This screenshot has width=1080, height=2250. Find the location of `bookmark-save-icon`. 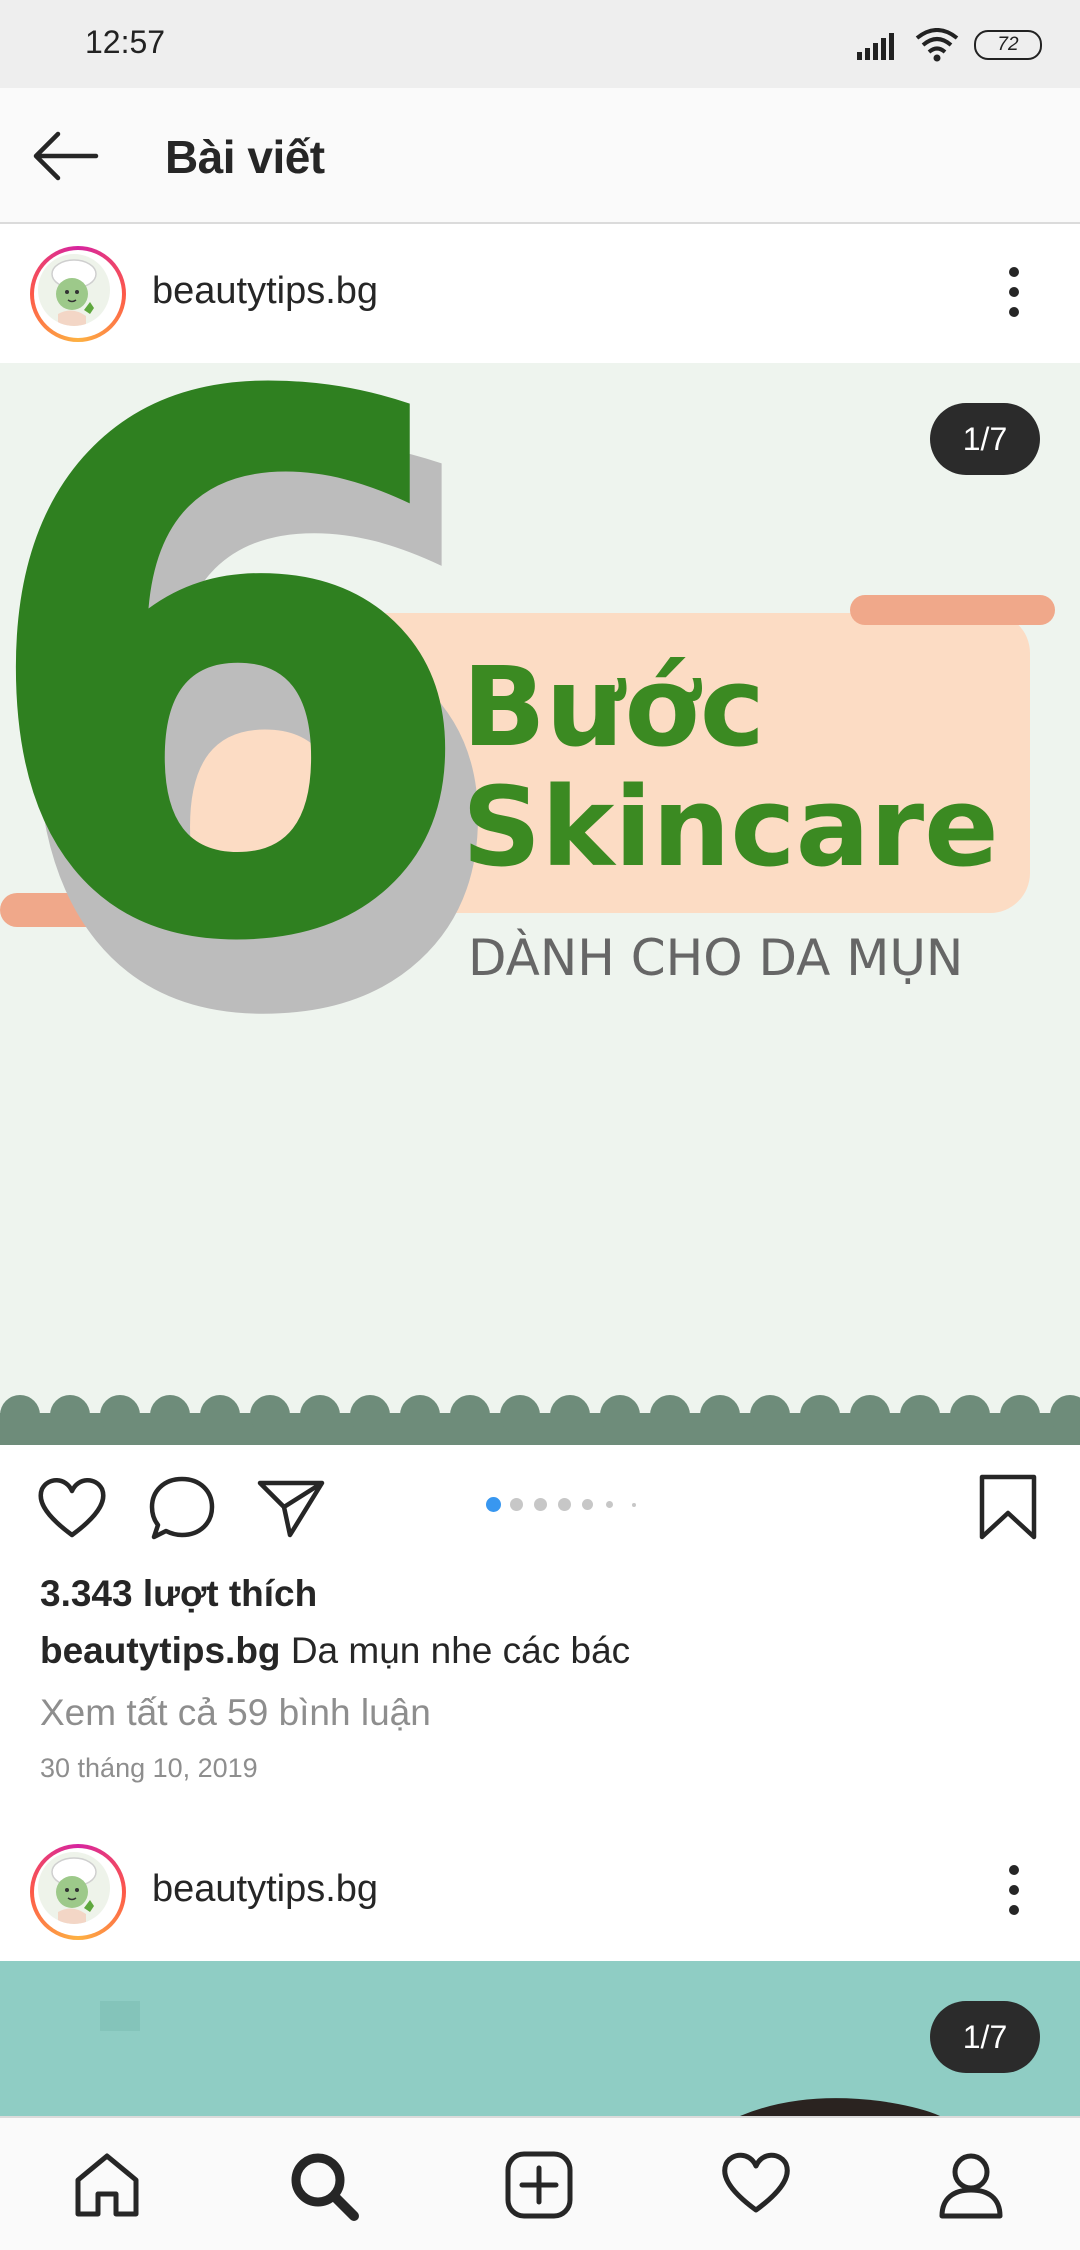

bookmark-save-icon is located at coordinates (1008, 1507).